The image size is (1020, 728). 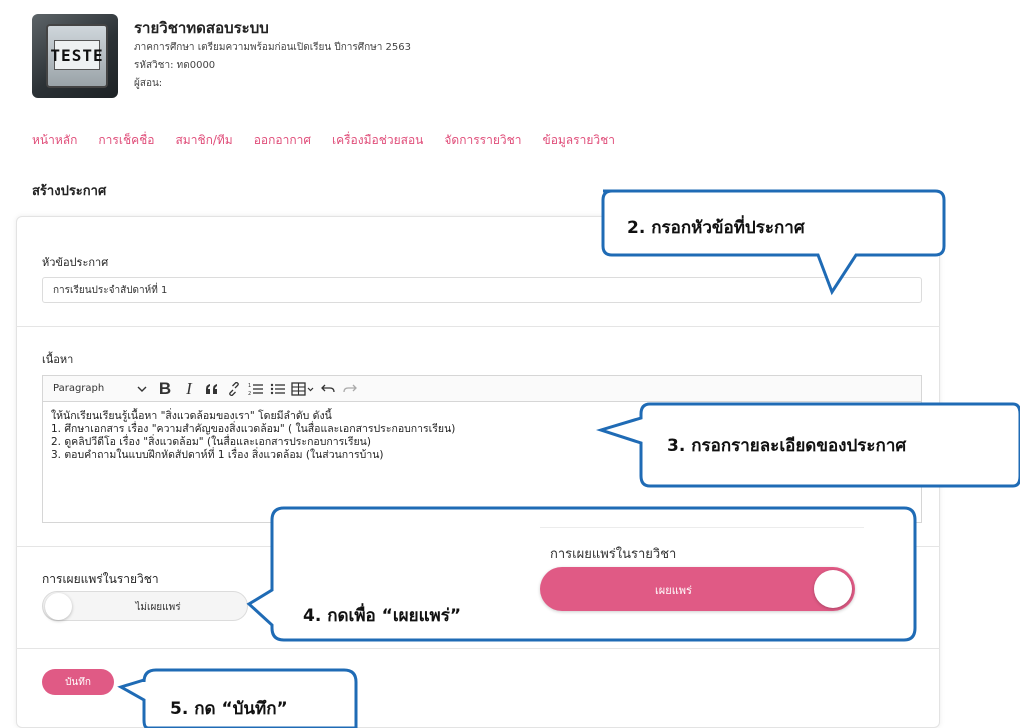 I want to click on inset-divider, so click(x=702, y=527).